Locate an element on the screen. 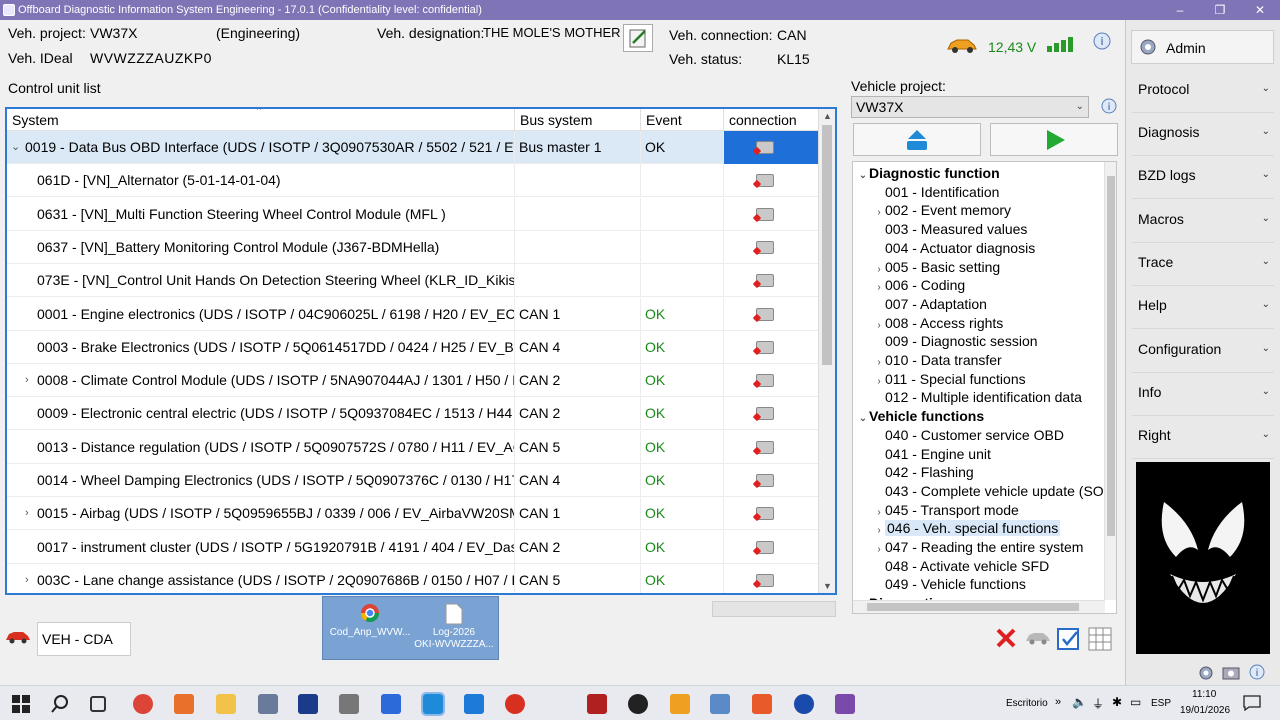 This screenshot has height=720, width=1280. tree-item: 001 - Identification is located at coordinates (936, 192).